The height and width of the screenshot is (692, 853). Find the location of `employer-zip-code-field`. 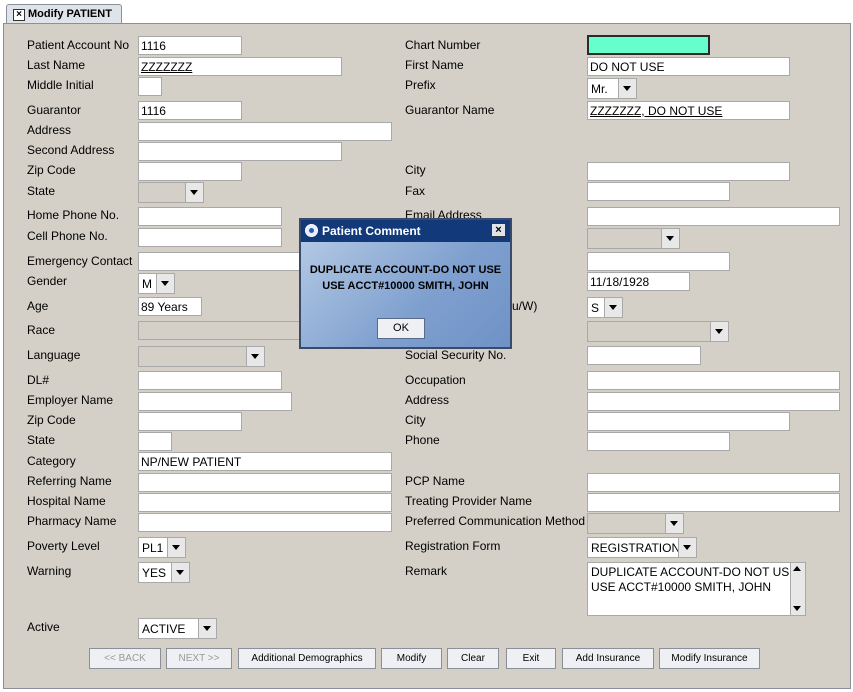

employer-zip-code-field is located at coordinates (190, 421).